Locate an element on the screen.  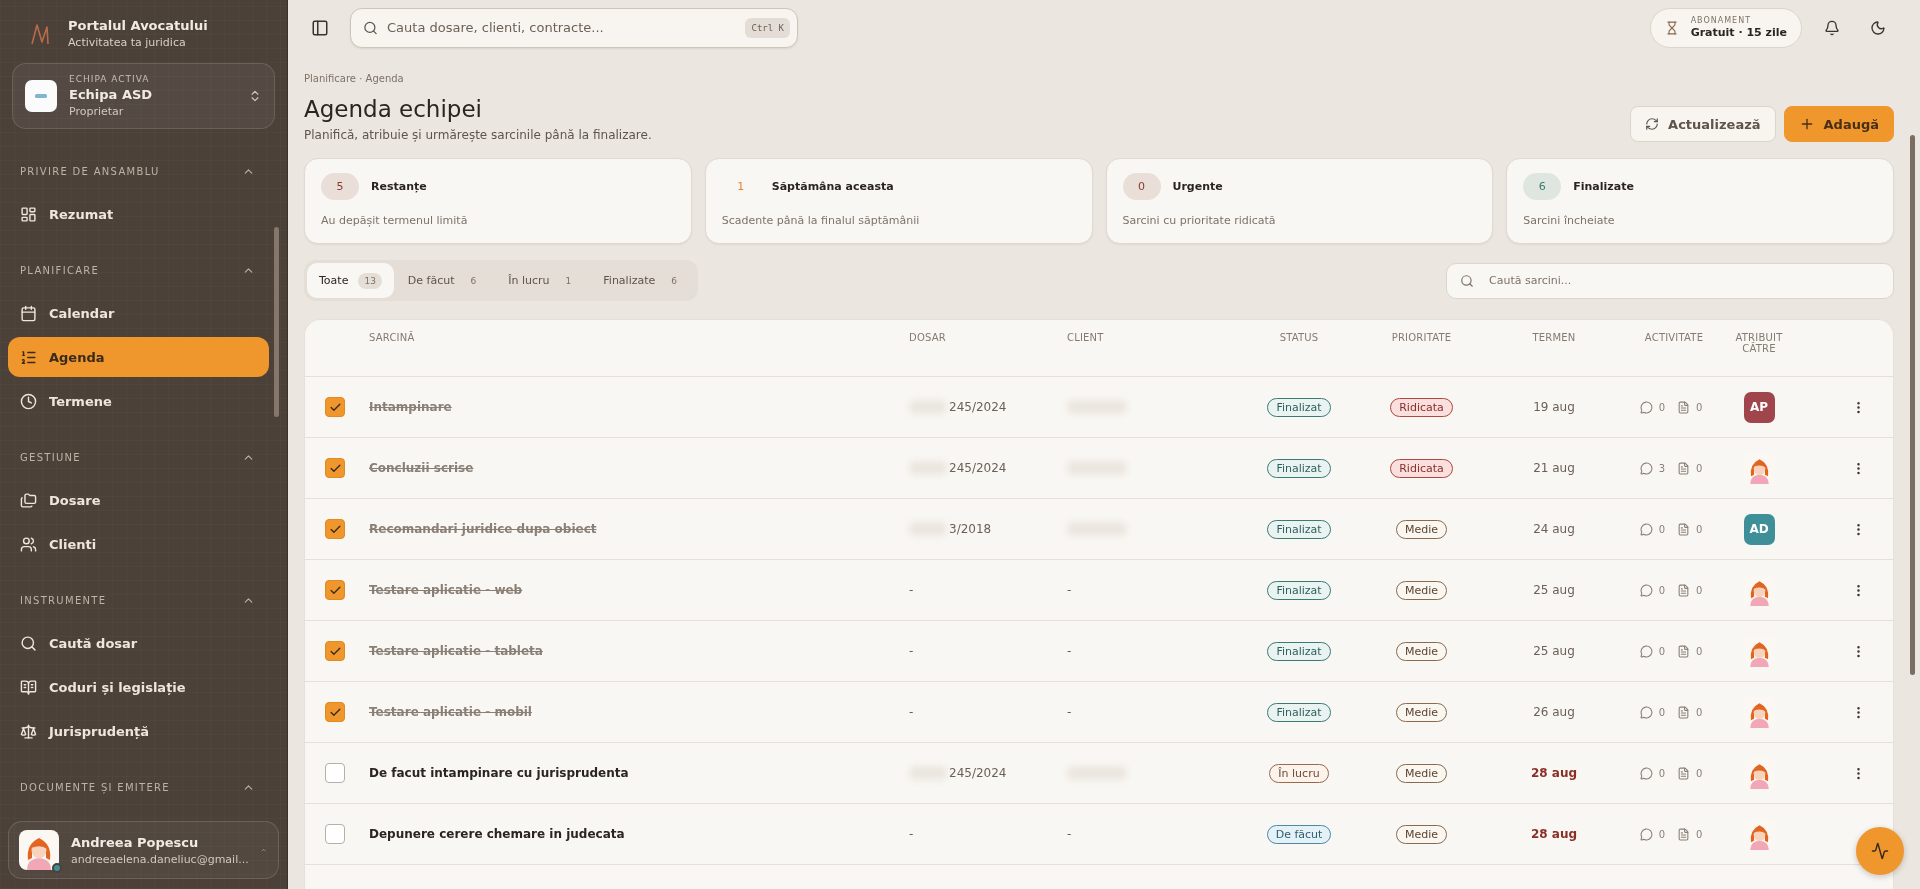
section-header: INSTRUMENTE is located at coordinates (138, 593).